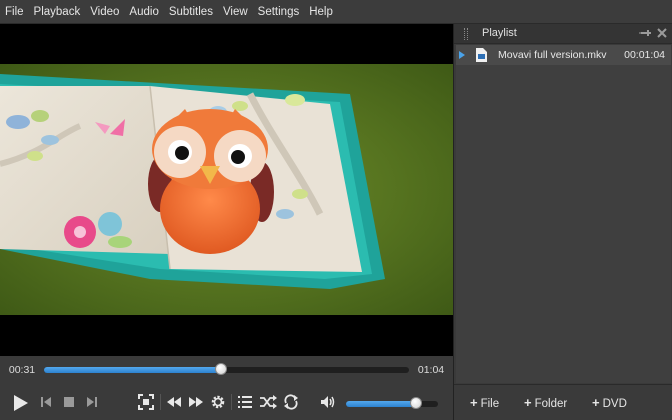 Image resolution: width=672 pixels, height=420 pixels. Describe the element at coordinates (268, 402) in the screenshot. I see `shuffle-icon` at that location.